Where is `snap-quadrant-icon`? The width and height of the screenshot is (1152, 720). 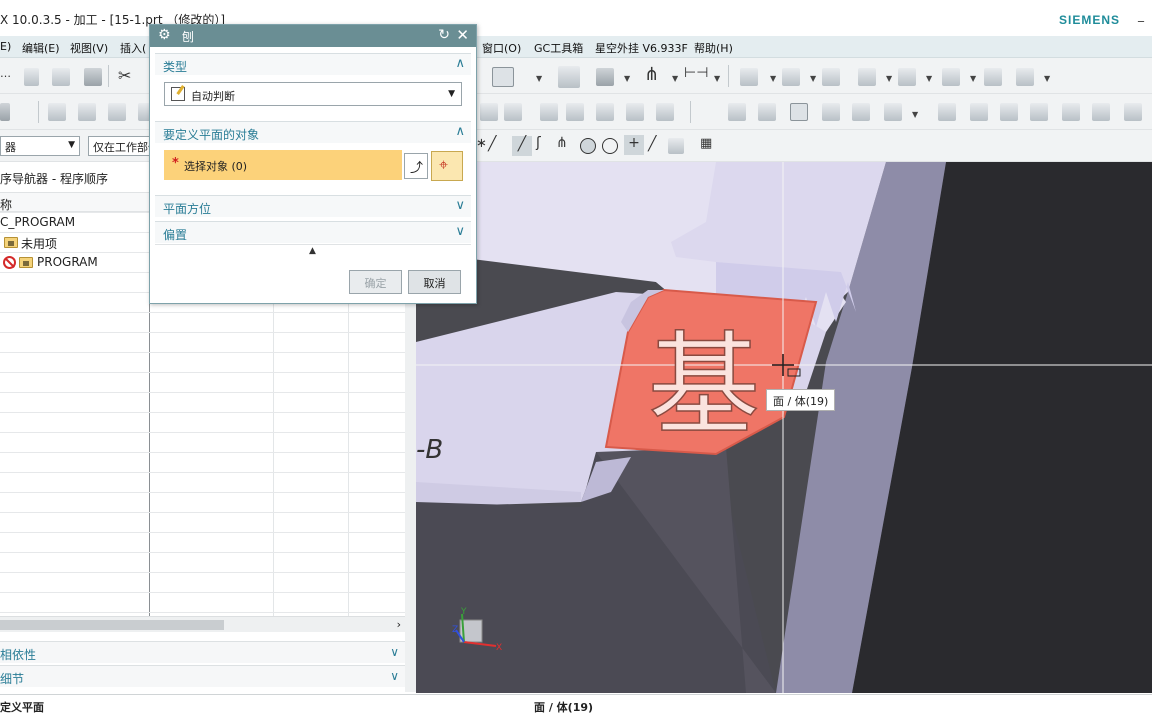 snap-quadrant-icon is located at coordinates (610, 146).